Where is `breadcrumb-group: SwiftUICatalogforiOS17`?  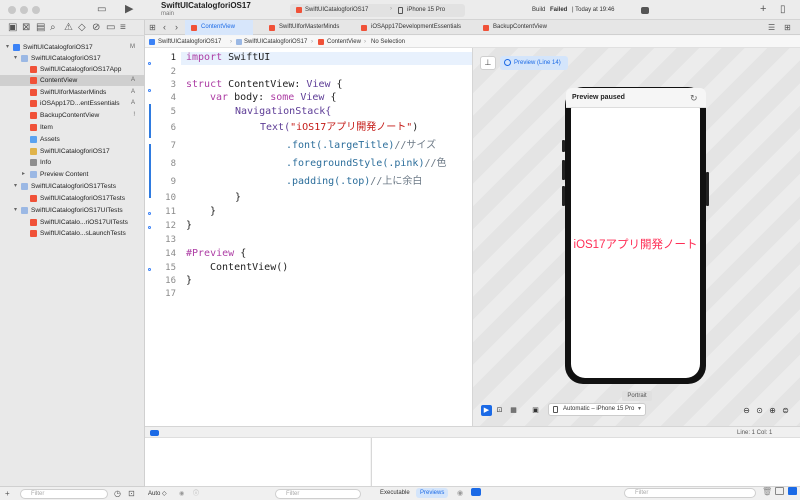
breadcrumb-group: SwiftUICatalogforiOS17 is located at coordinates (275, 42).